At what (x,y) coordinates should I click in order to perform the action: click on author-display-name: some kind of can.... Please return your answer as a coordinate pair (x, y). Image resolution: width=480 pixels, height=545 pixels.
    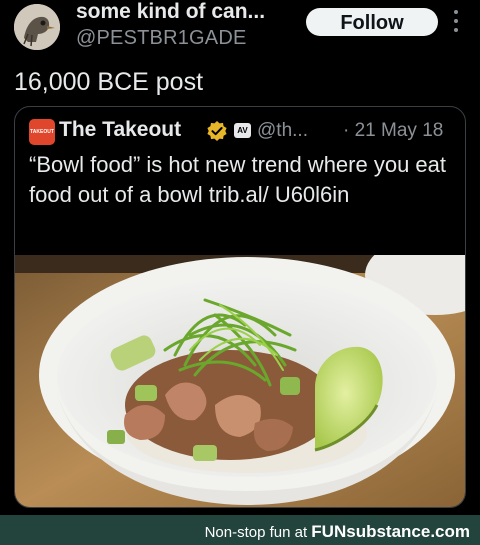
    Looking at the image, I should click on (170, 12).